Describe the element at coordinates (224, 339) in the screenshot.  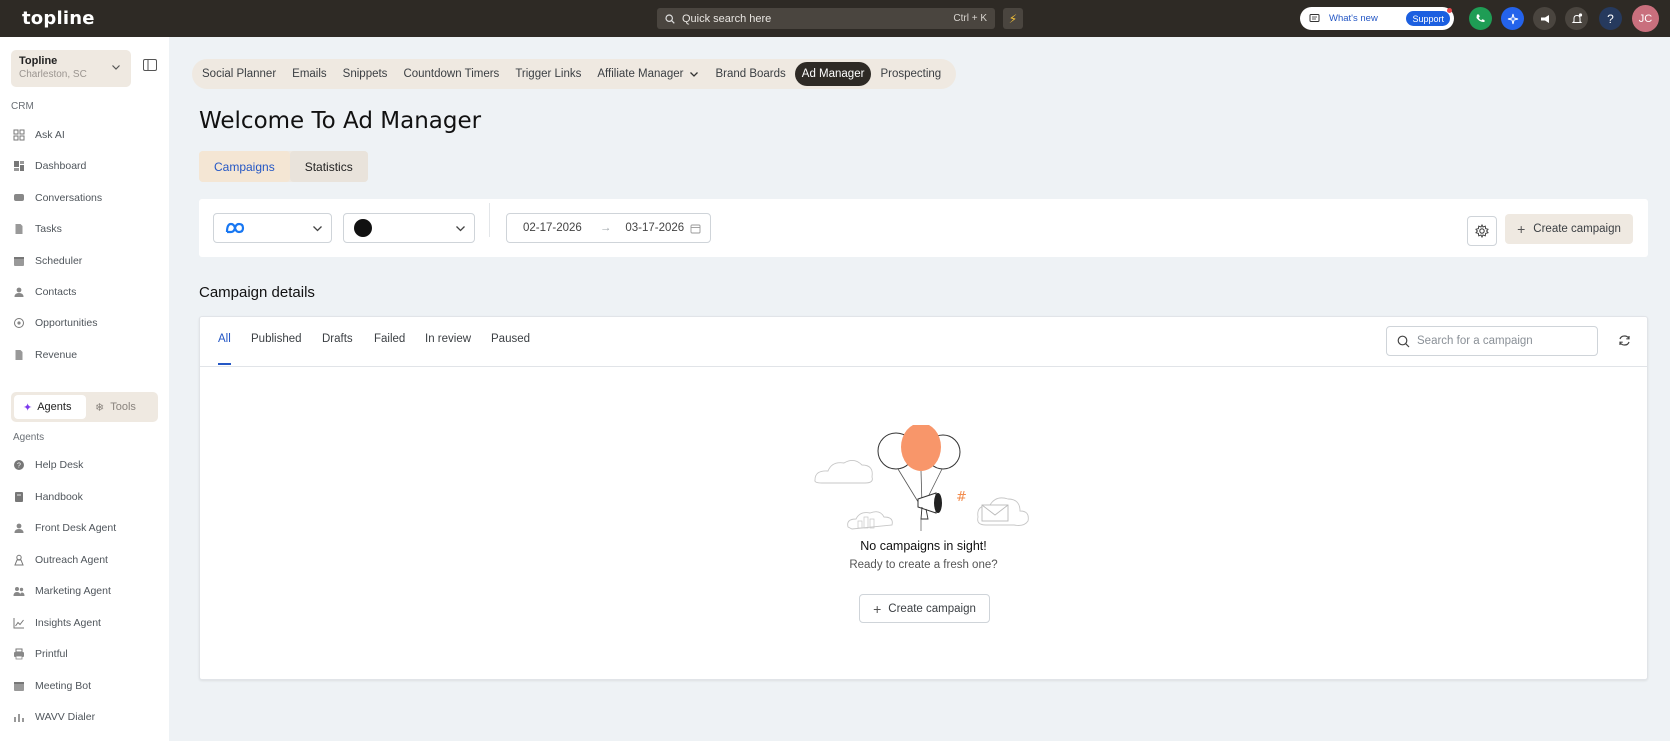
I see `status-tab-all: All` at that location.